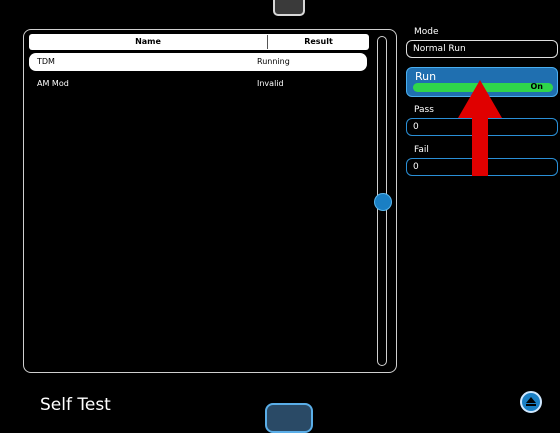 Image resolution: width=560 pixels, height=433 pixels. I want to click on row-result: Running, so click(273, 61).